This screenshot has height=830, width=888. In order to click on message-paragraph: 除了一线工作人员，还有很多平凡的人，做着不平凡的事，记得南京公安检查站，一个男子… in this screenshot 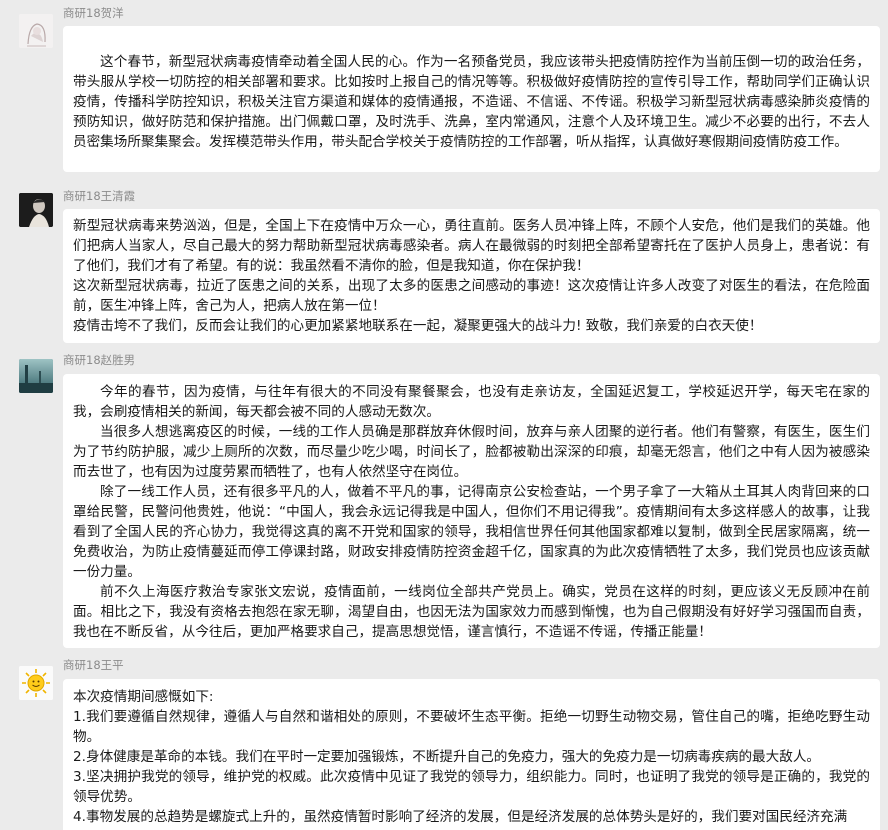, I will do `click(471, 532)`.